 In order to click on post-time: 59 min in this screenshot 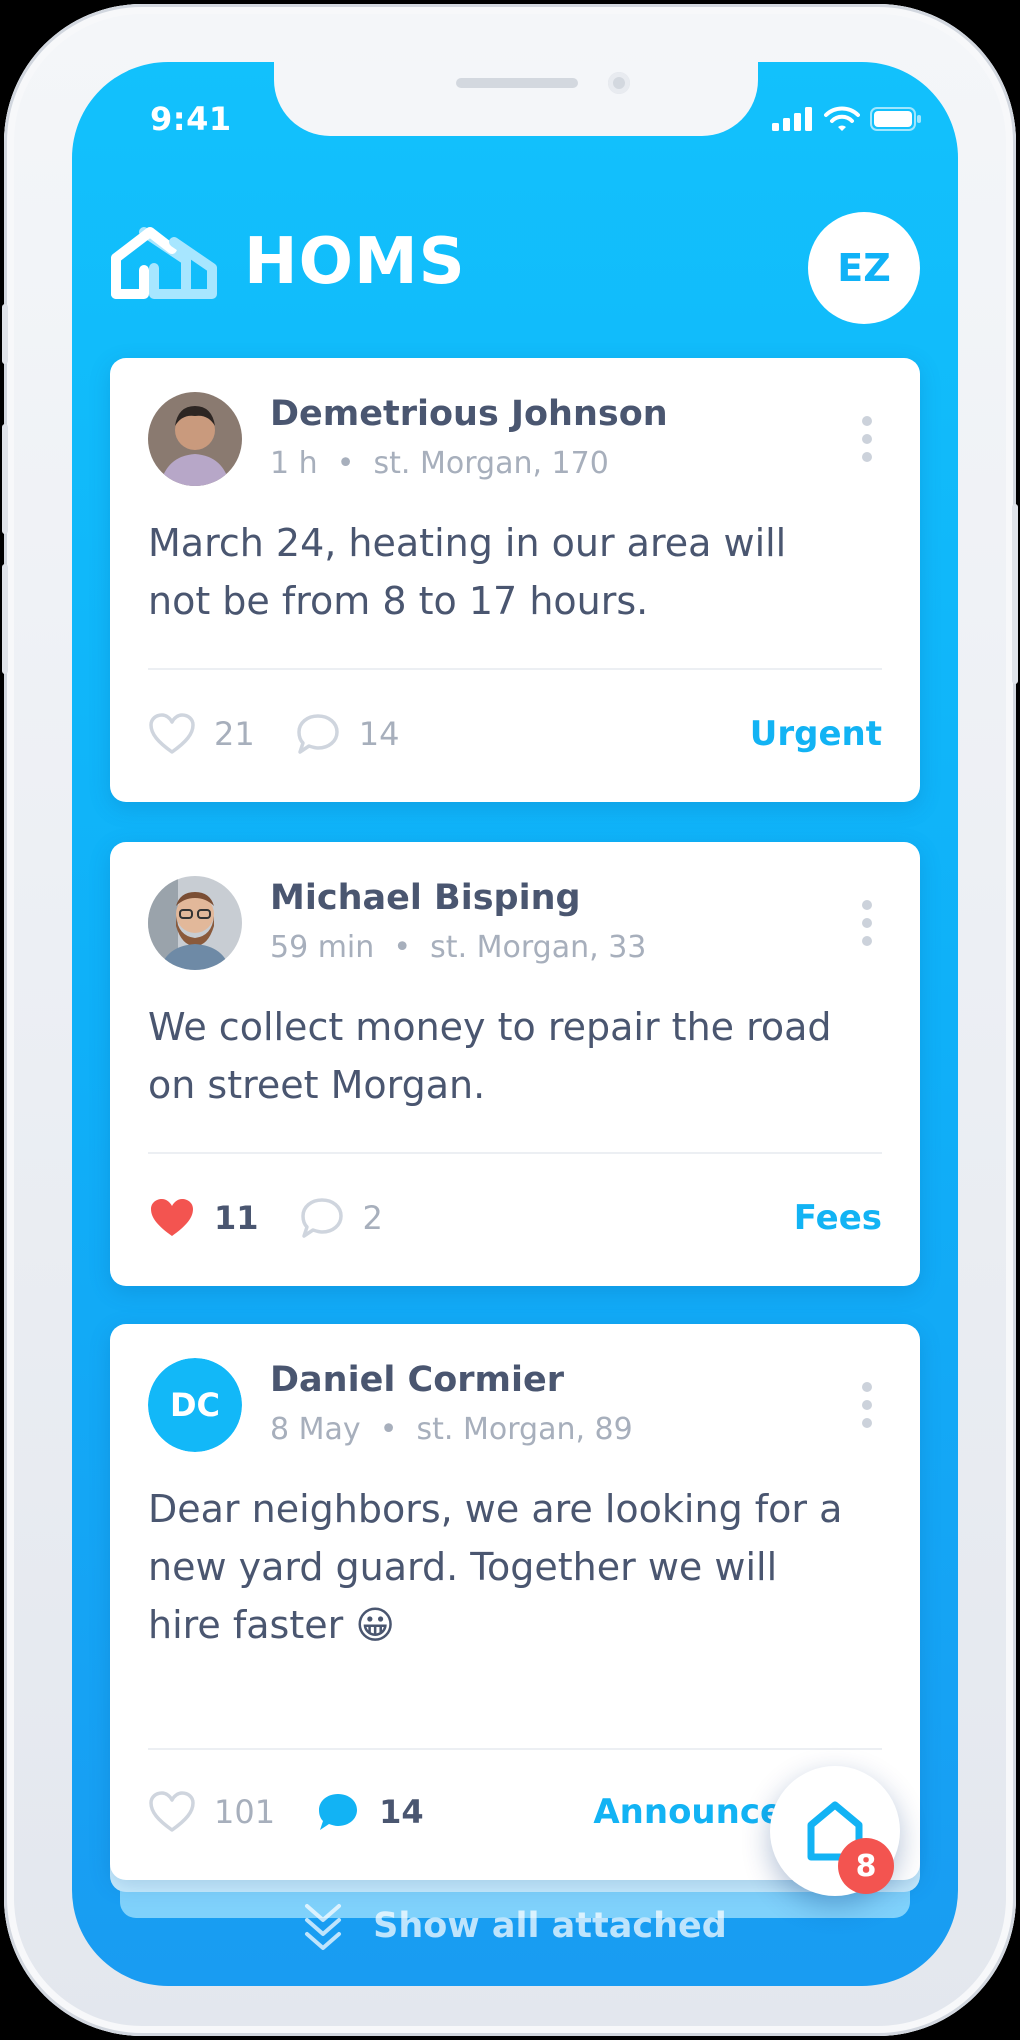, I will do `click(322, 947)`.